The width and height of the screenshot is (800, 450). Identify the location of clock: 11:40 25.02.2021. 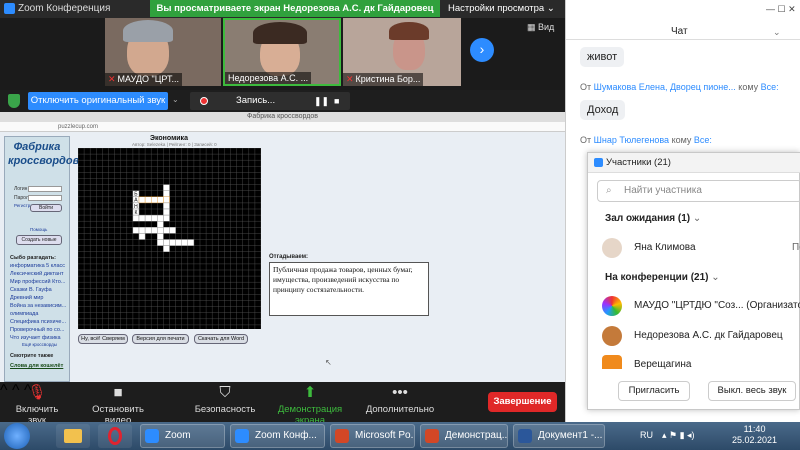
(754, 435).